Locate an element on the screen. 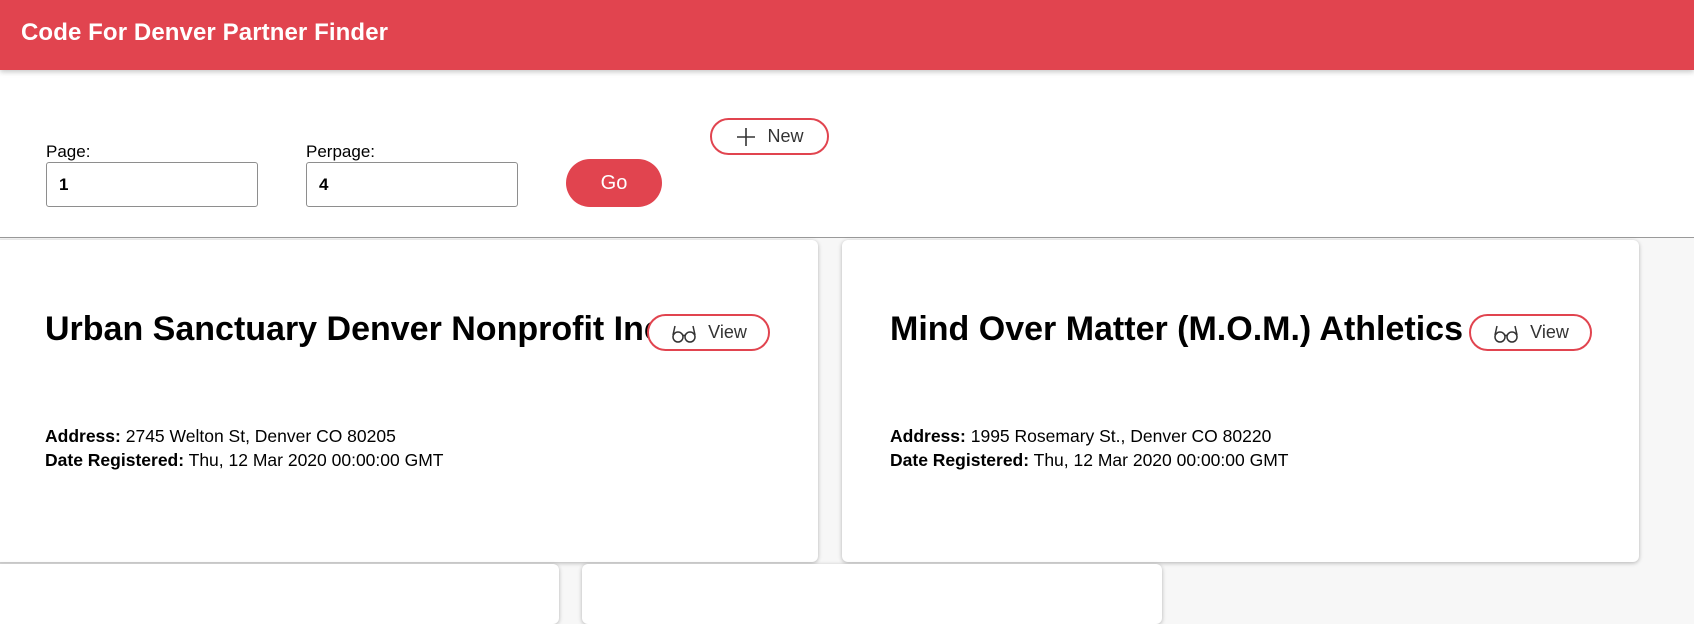  plus-icon is located at coordinates (746, 137).